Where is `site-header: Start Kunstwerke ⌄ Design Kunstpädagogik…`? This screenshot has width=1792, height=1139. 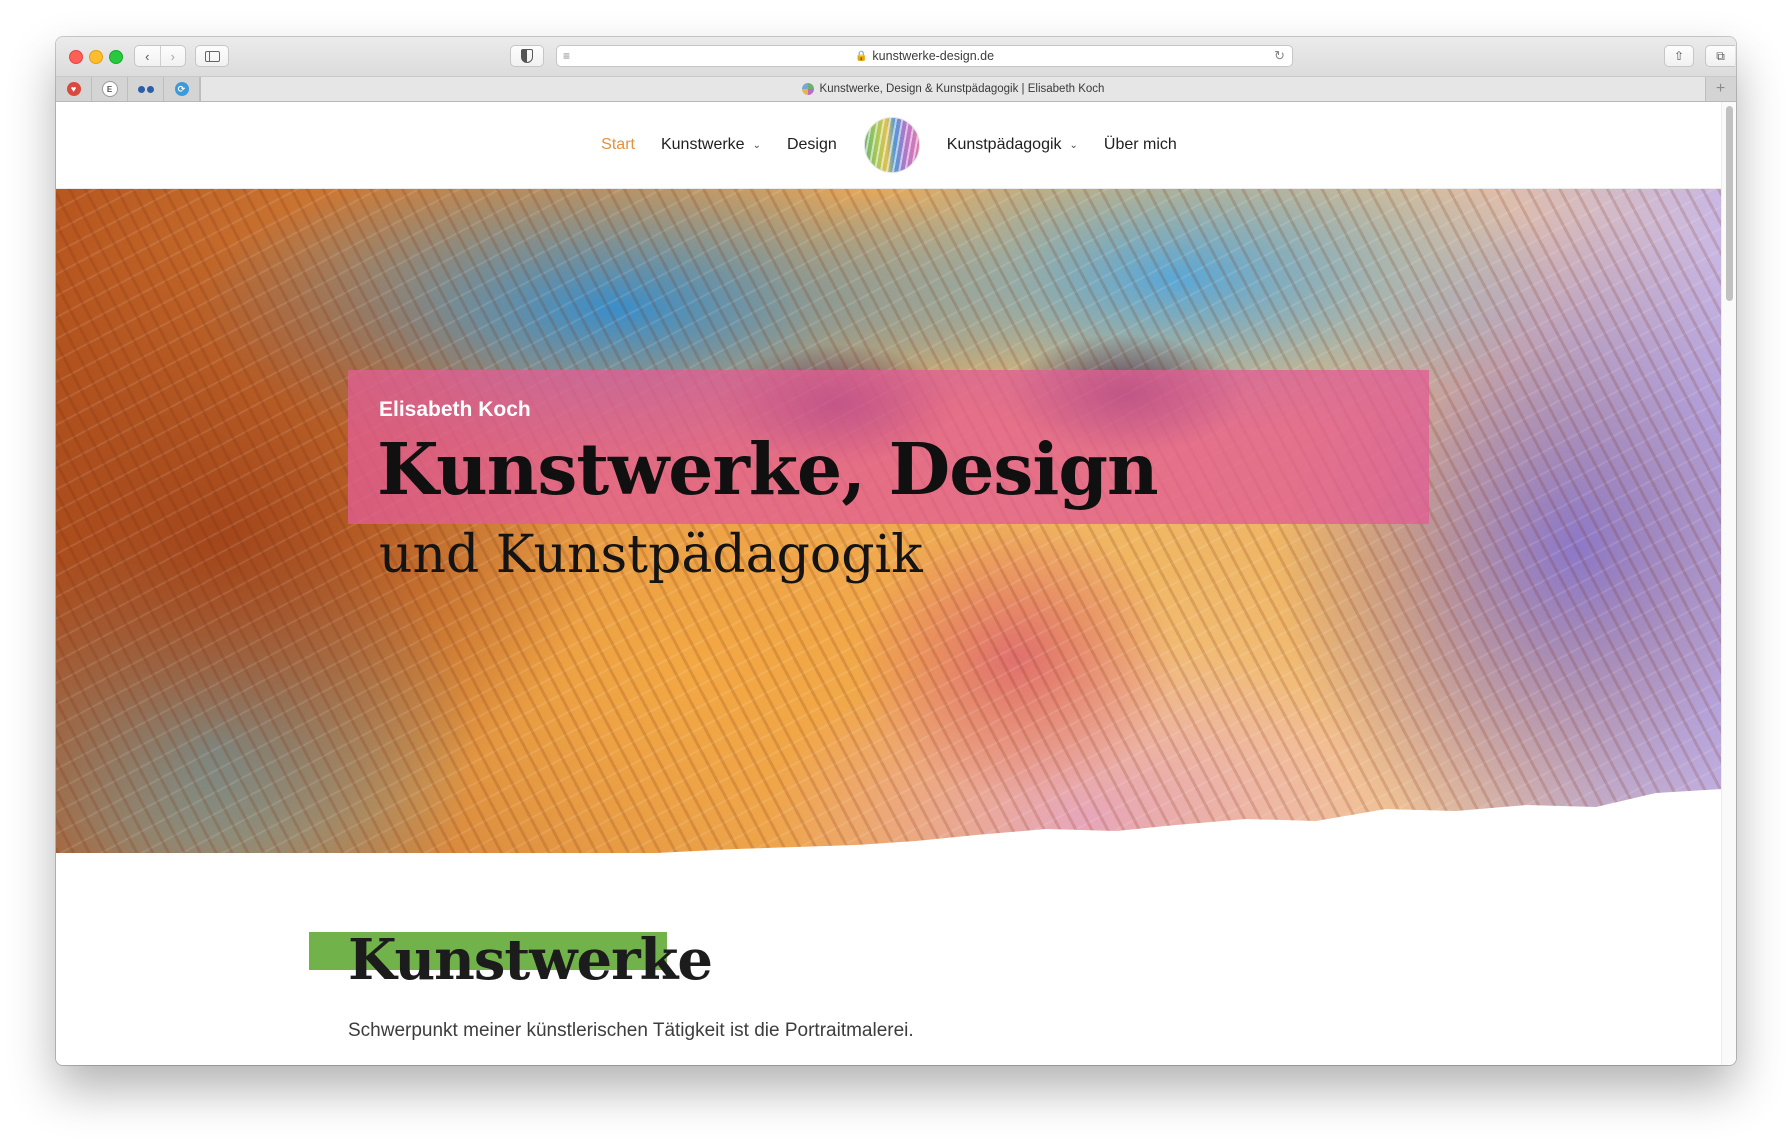
site-header: Start Kunstwerke ⌄ Design Kunstpädagogik… is located at coordinates (889, 145).